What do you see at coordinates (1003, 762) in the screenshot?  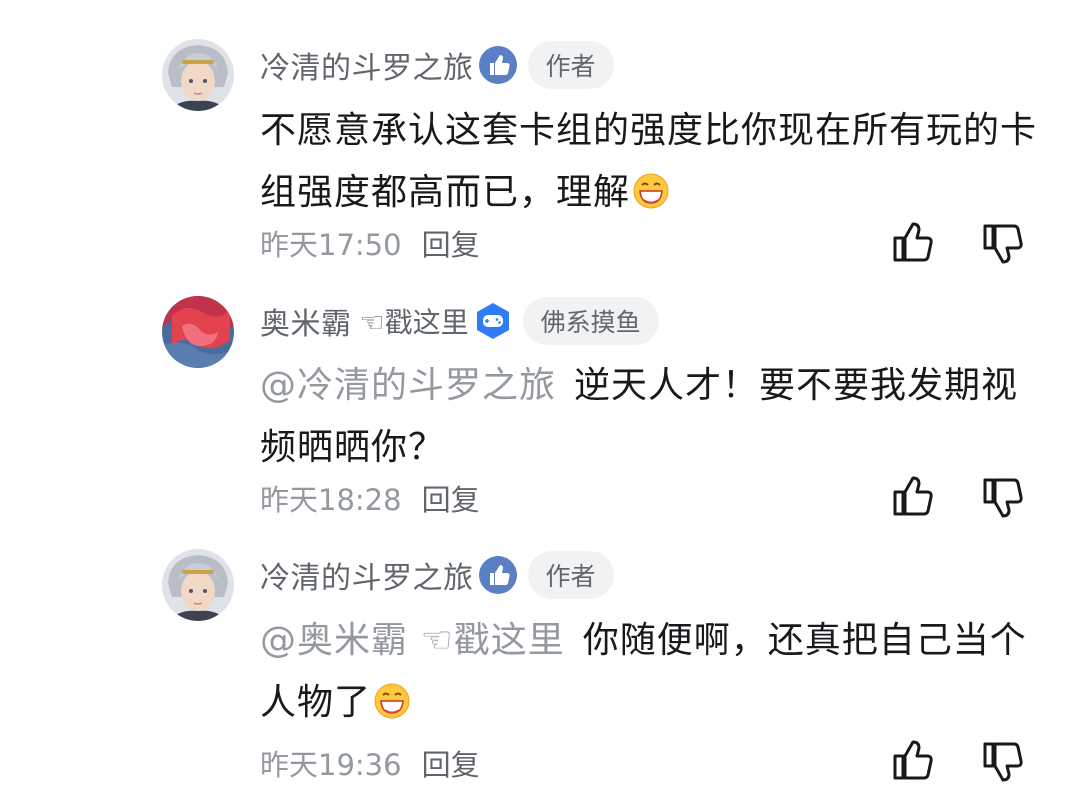 I see `thumbs-down-icon` at bounding box center [1003, 762].